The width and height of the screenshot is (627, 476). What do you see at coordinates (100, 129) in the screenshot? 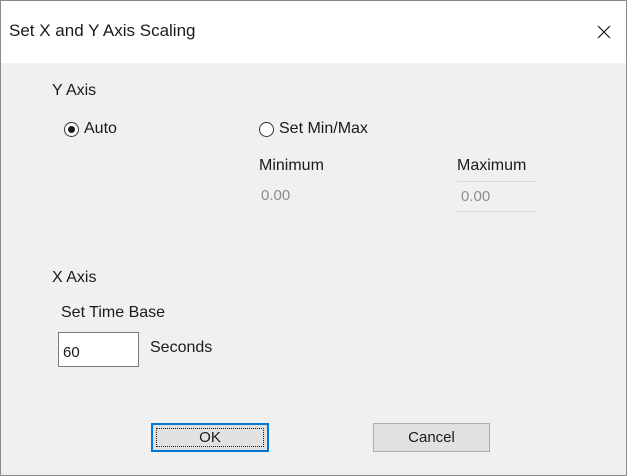
I see `auto-radio-label: Auto` at bounding box center [100, 129].